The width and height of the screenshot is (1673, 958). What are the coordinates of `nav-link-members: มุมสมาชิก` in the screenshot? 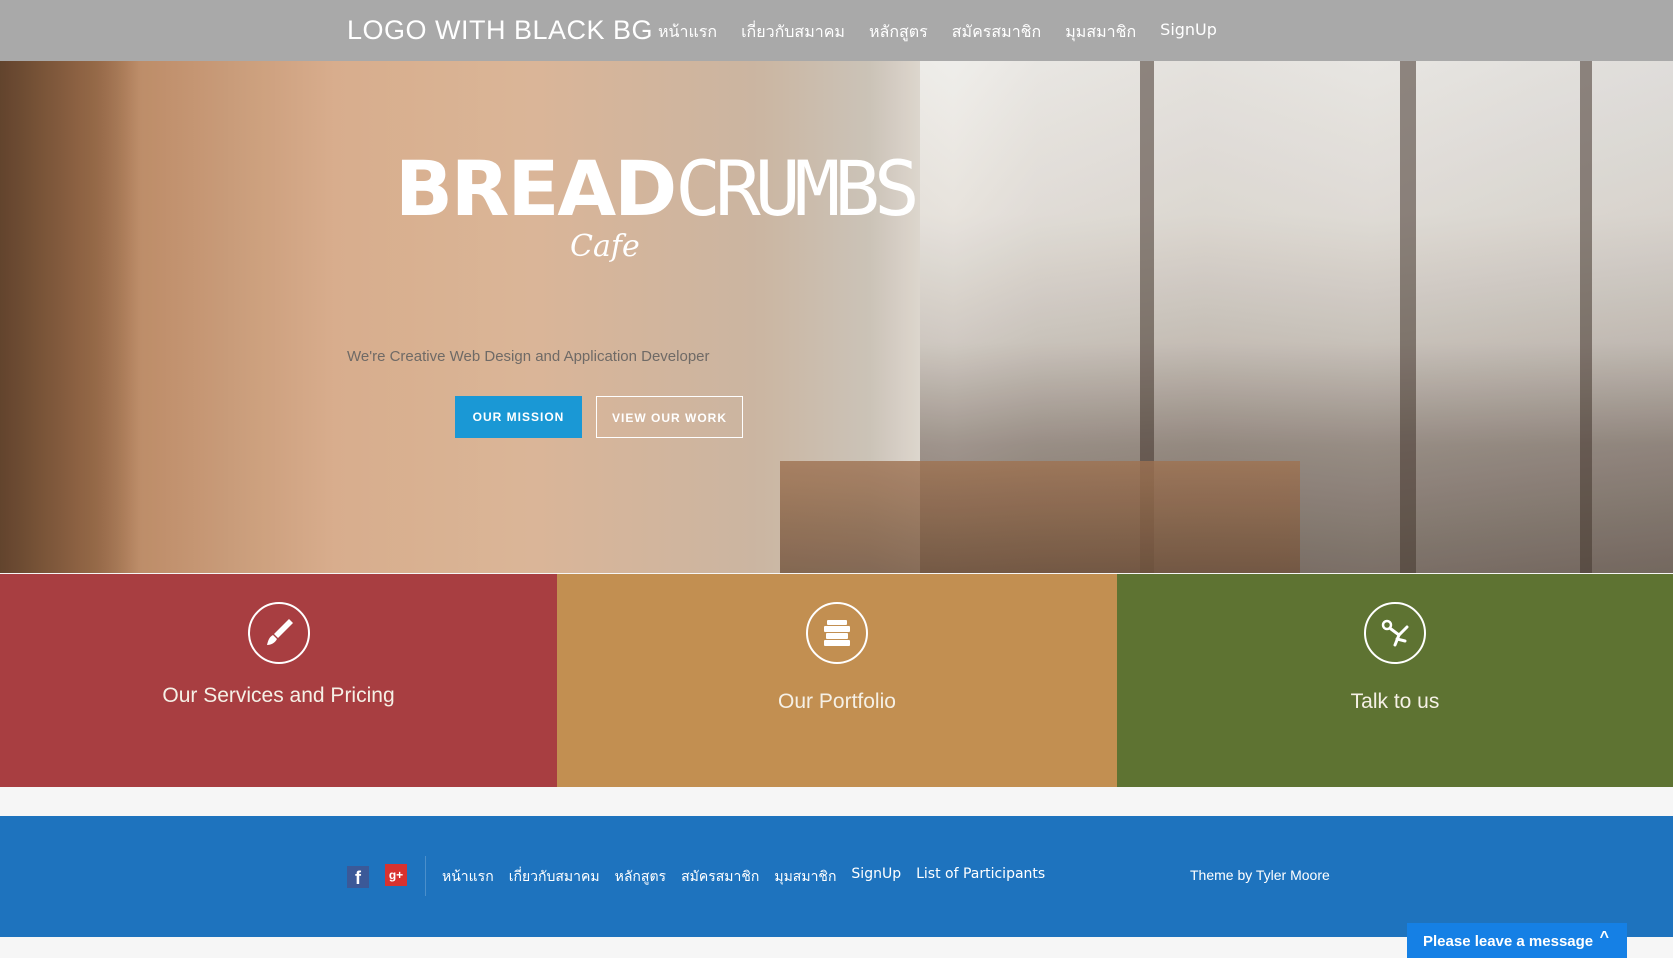 It's located at (1100, 32).